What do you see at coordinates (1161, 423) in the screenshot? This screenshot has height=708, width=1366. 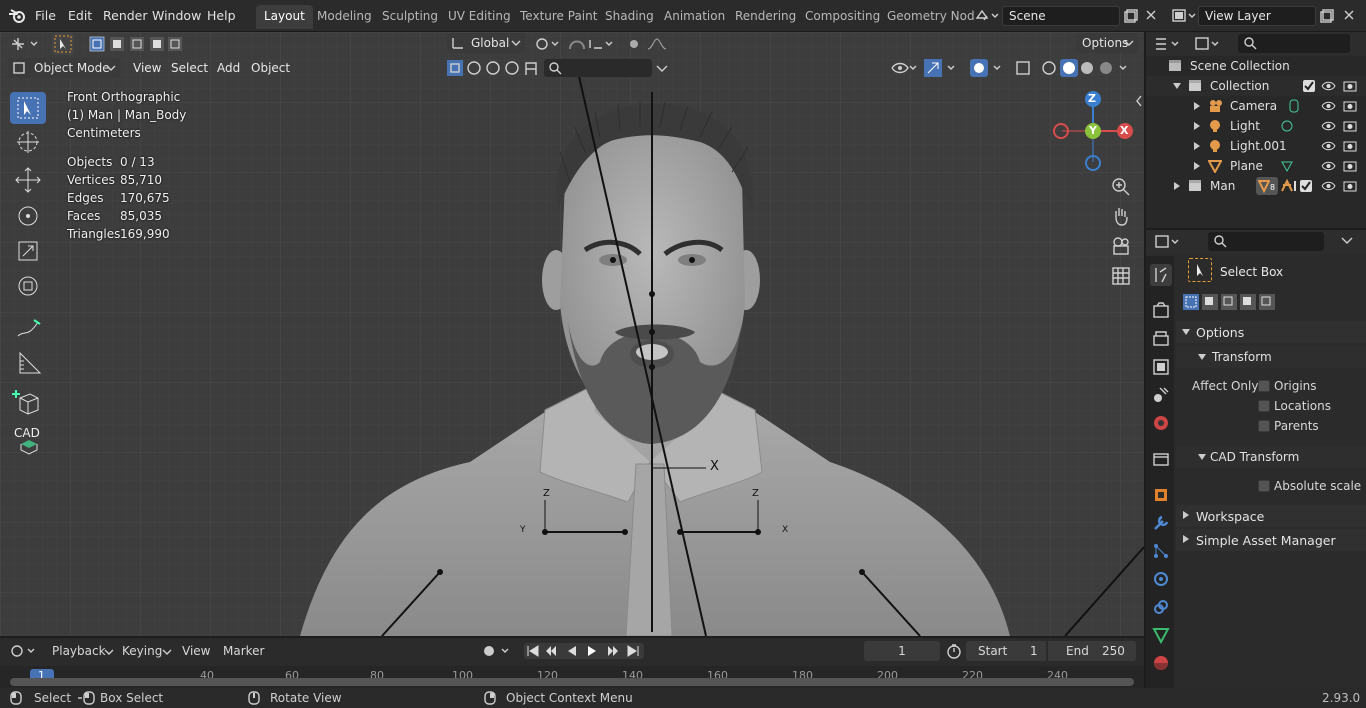 I see `tab-world` at bounding box center [1161, 423].